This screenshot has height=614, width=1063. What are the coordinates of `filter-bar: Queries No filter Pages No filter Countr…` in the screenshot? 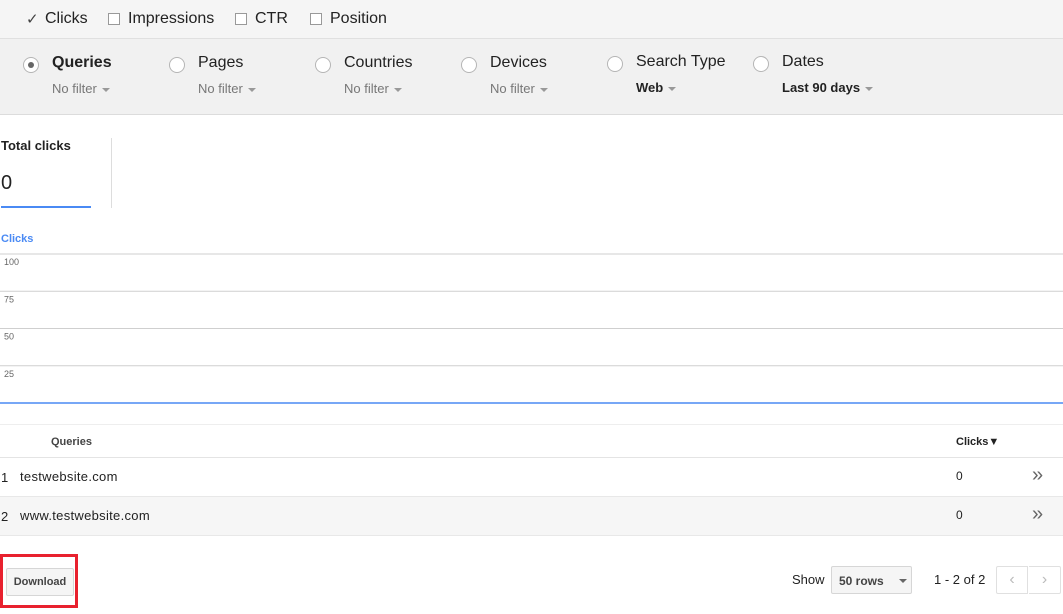 It's located at (531, 76).